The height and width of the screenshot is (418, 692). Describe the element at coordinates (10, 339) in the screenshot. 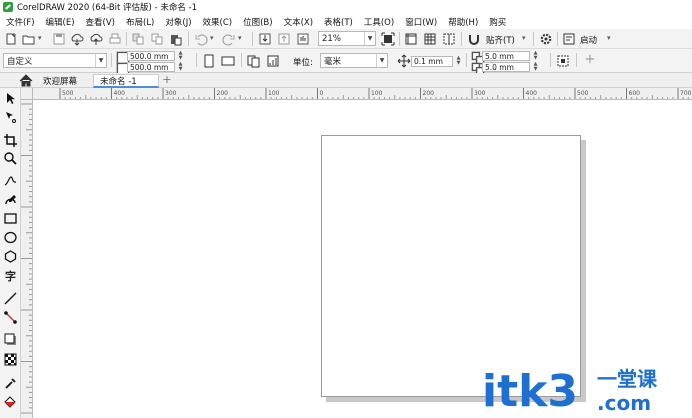

I see `drop-shadow-tool-icon` at that location.